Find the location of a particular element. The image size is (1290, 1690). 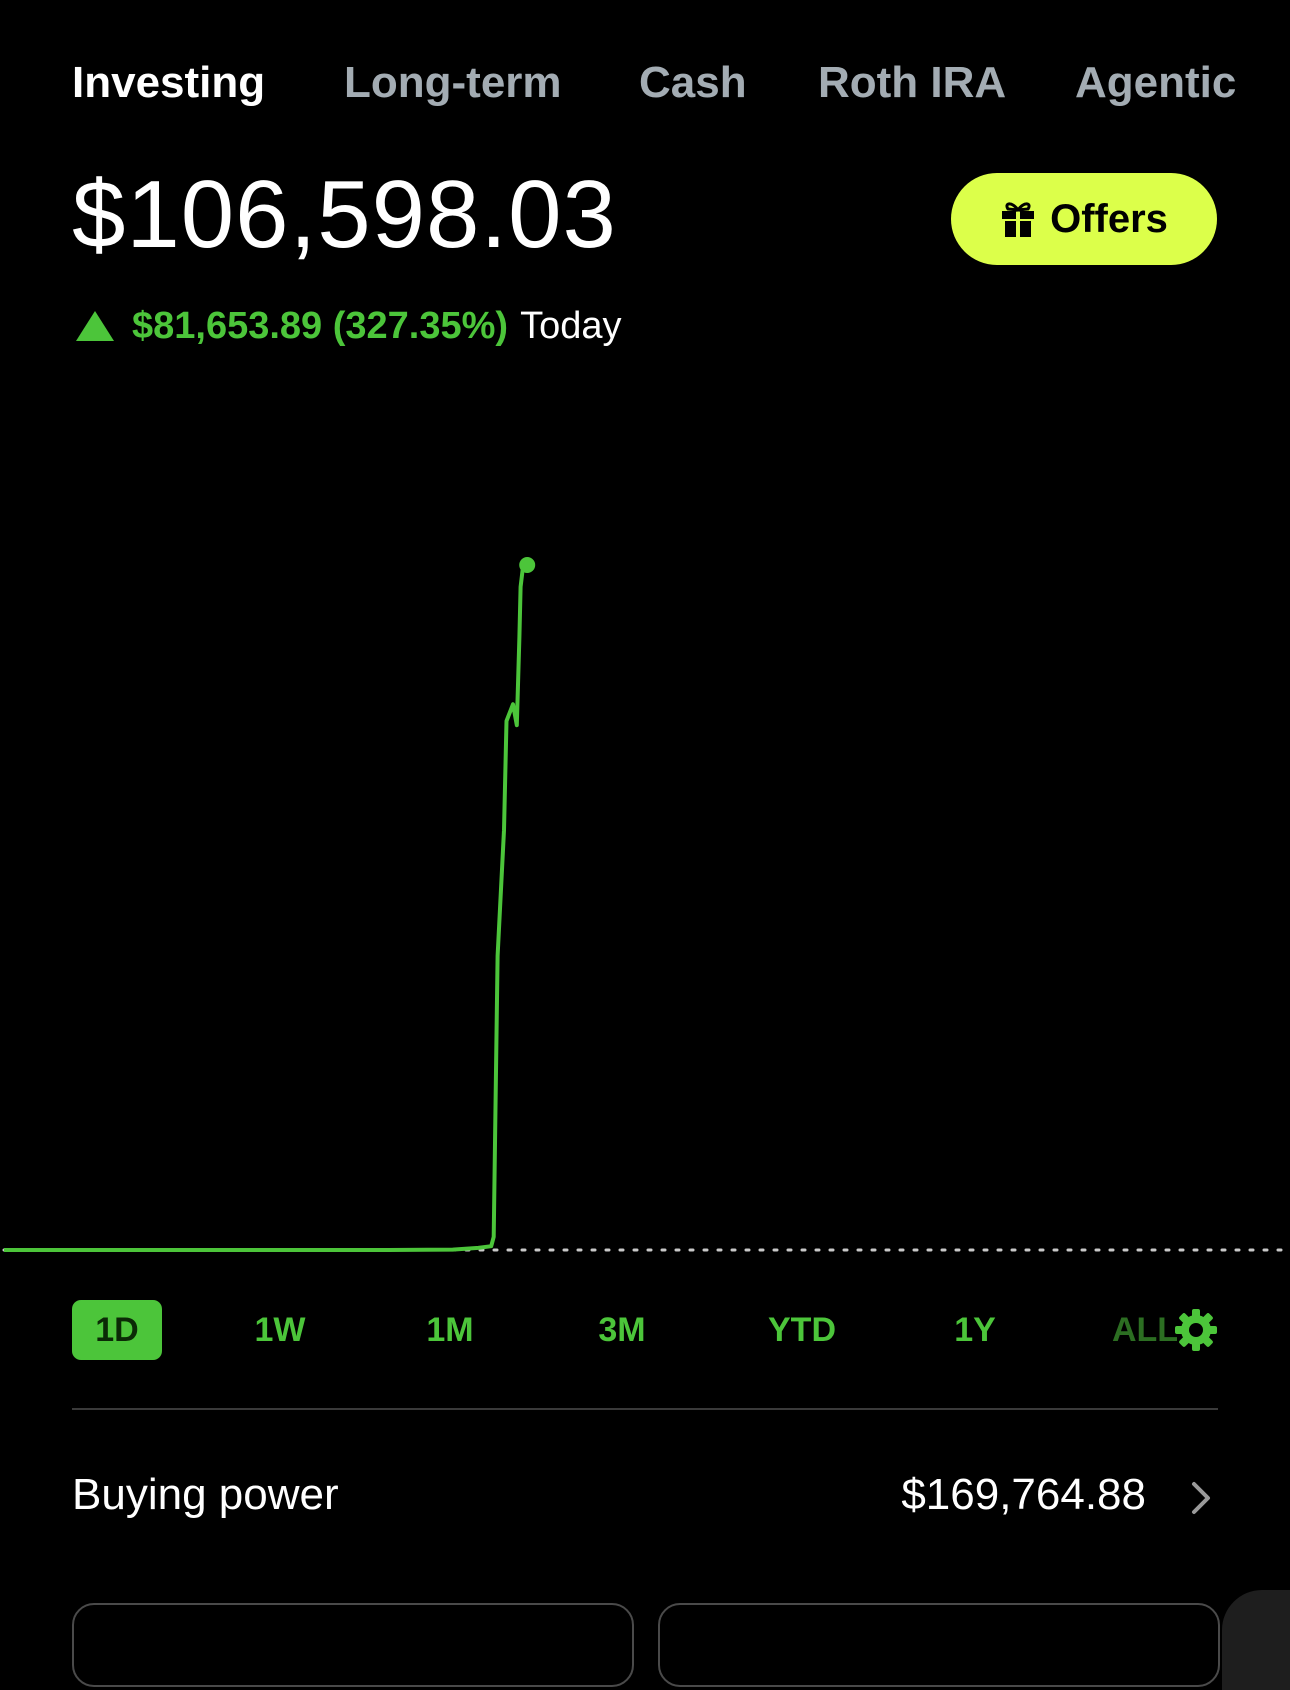

range-selector: 1D 1W 1M 3M YTD 1Y ALL is located at coordinates (645, 1331).